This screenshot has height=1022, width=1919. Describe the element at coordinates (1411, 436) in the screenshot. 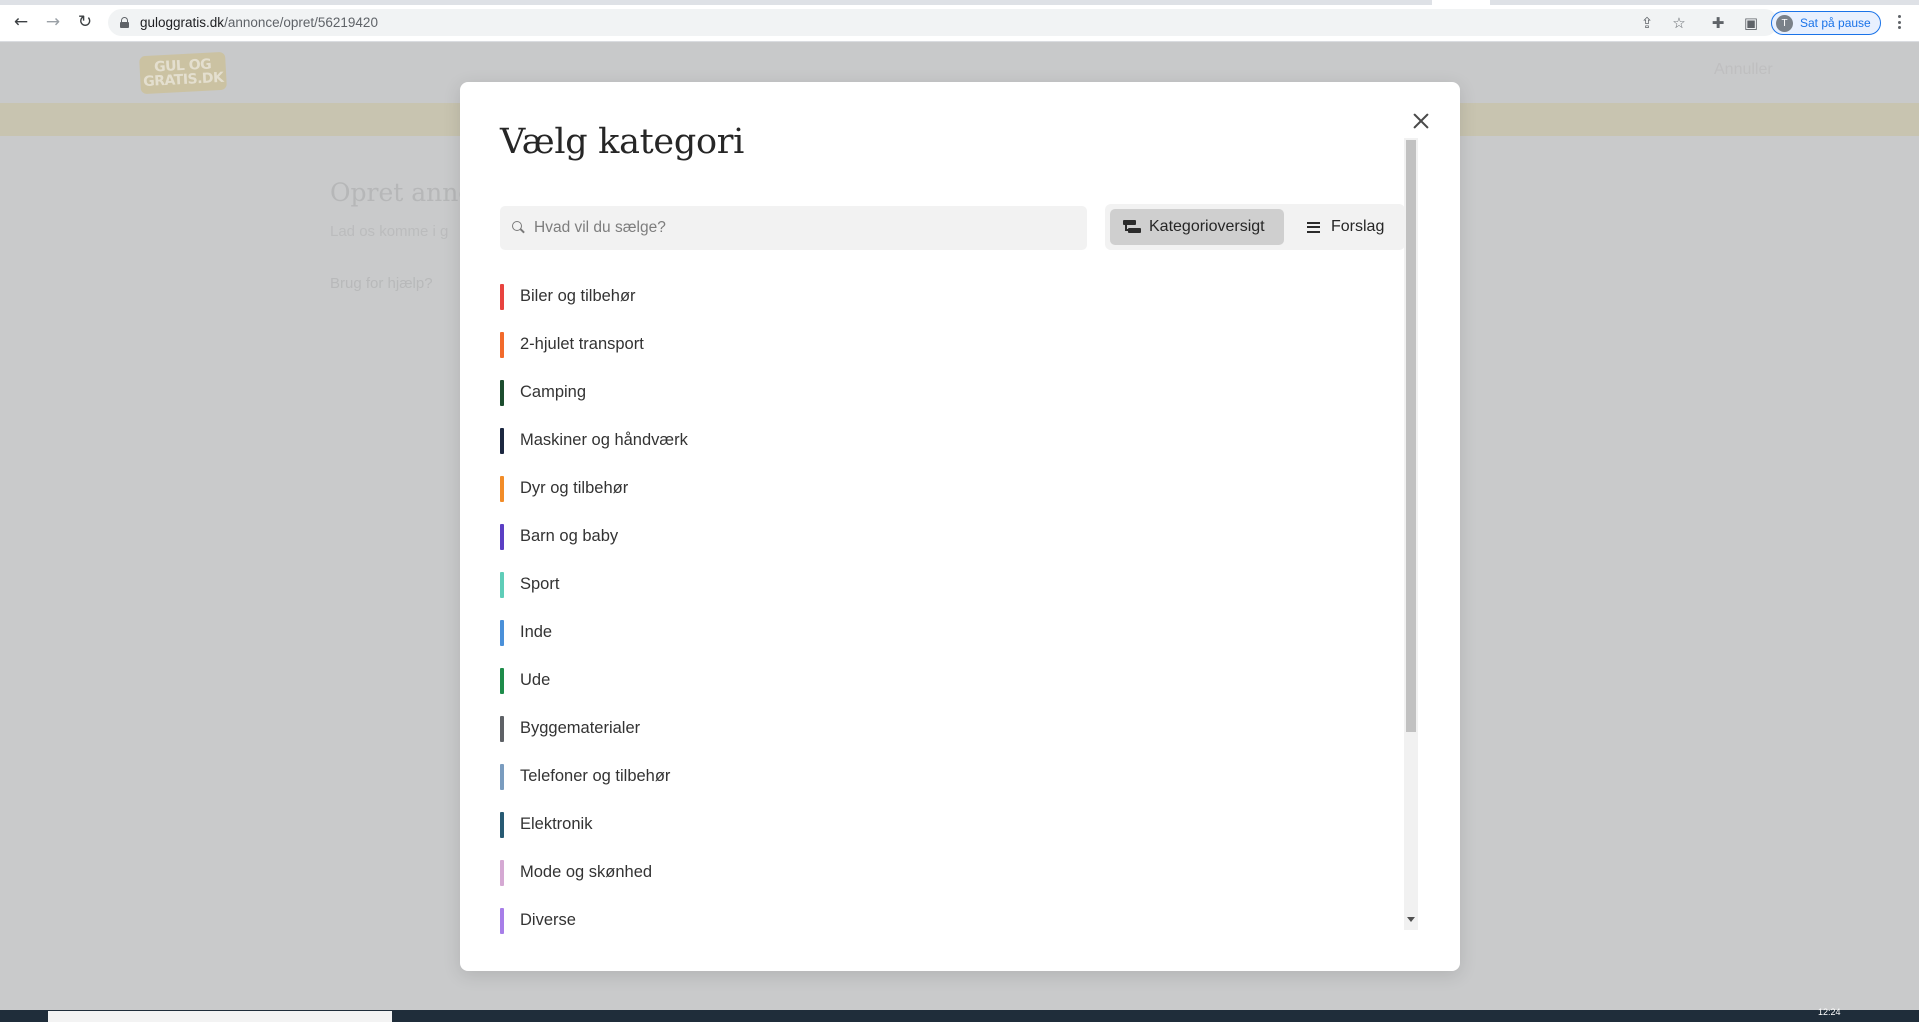

I see `scrollbar-thumb` at that location.